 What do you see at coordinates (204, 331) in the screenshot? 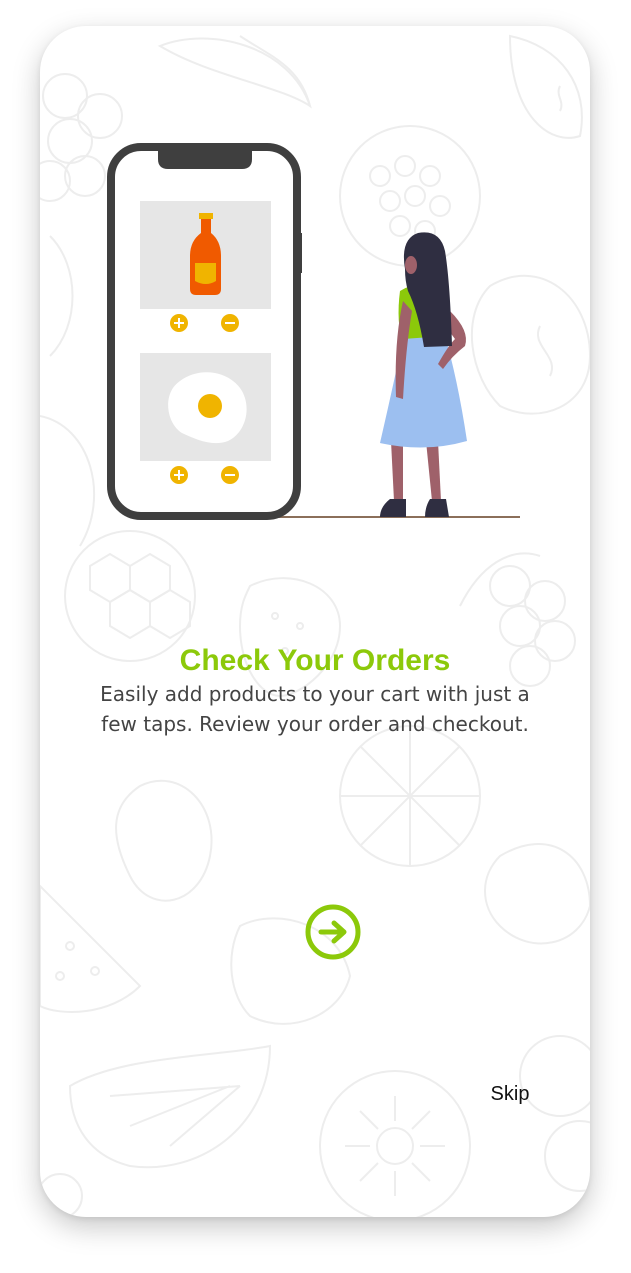
I see `phone-mockup` at bounding box center [204, 331].